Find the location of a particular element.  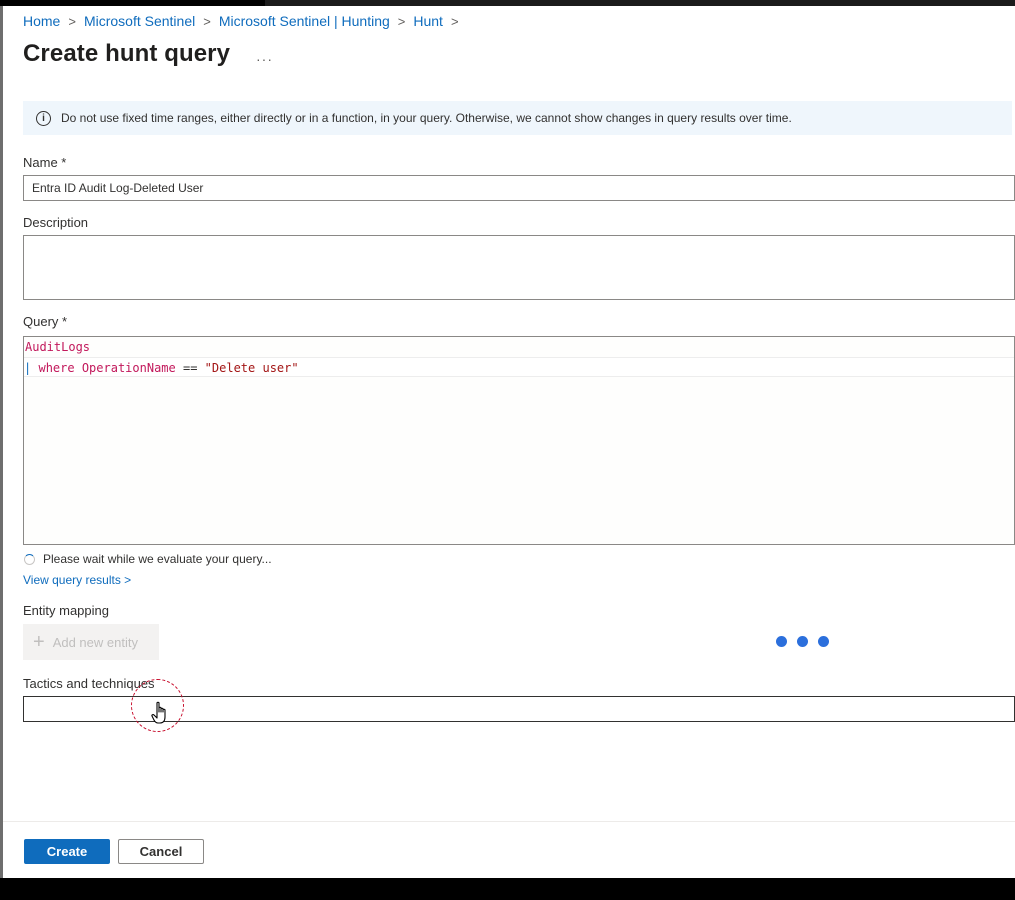

string-token: "Delete user" is located at coordinates (251, 368).